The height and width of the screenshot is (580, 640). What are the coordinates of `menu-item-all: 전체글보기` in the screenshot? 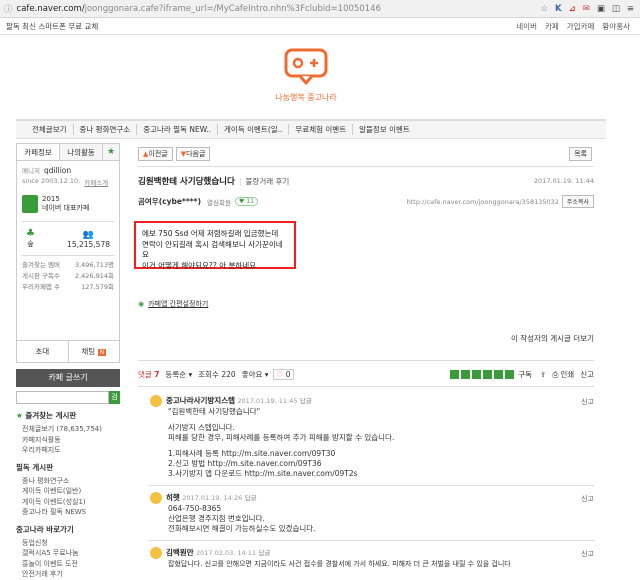 It's located at (50, 129).